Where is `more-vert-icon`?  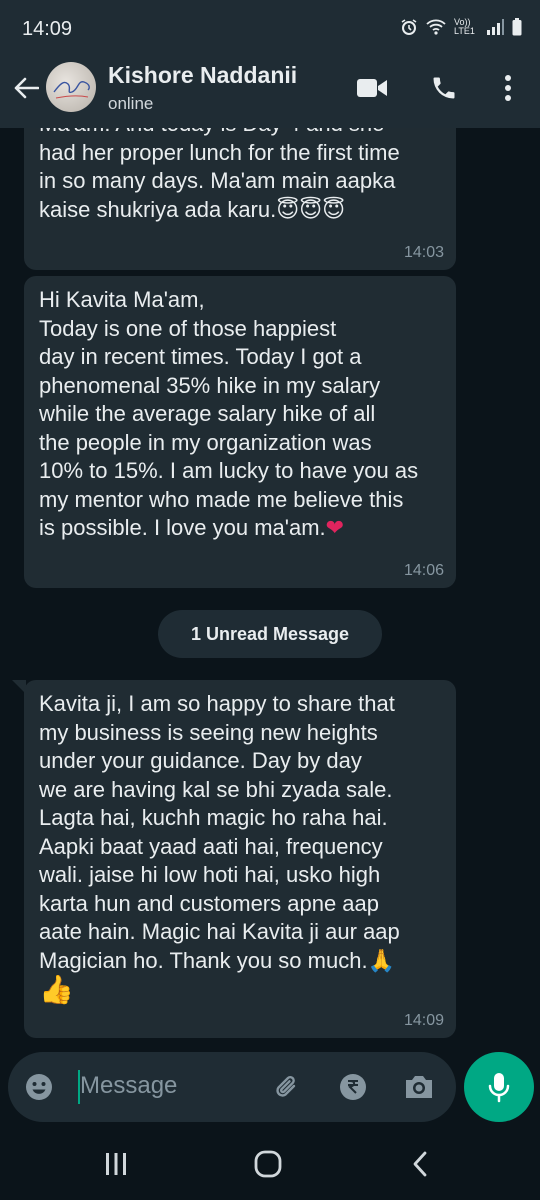 more-vert-icon is located at coordinates (508, 88).